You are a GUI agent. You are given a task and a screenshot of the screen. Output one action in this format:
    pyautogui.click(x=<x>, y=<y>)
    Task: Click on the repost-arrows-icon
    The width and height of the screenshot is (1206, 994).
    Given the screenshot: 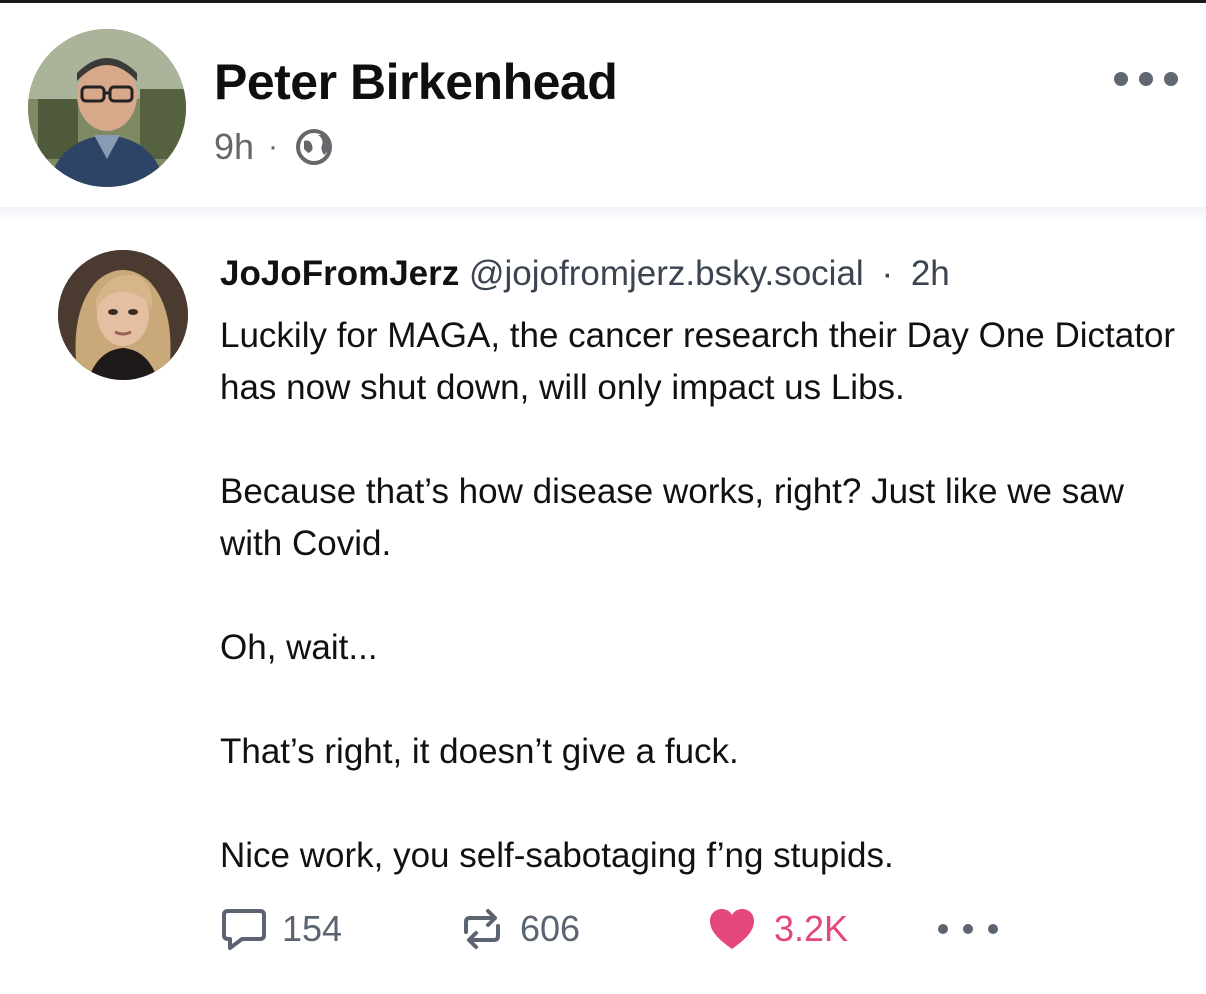 What is the action you would take?
    pyautogui.click(x=482, y=929)
    